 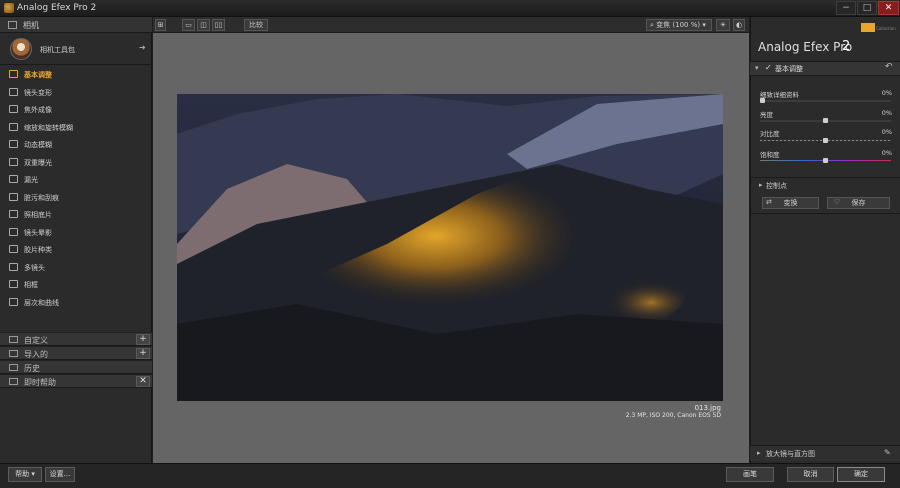 I want to click on tool-item-dirt-scratches: 脏污和刮痕, so click(x=76, y=197).